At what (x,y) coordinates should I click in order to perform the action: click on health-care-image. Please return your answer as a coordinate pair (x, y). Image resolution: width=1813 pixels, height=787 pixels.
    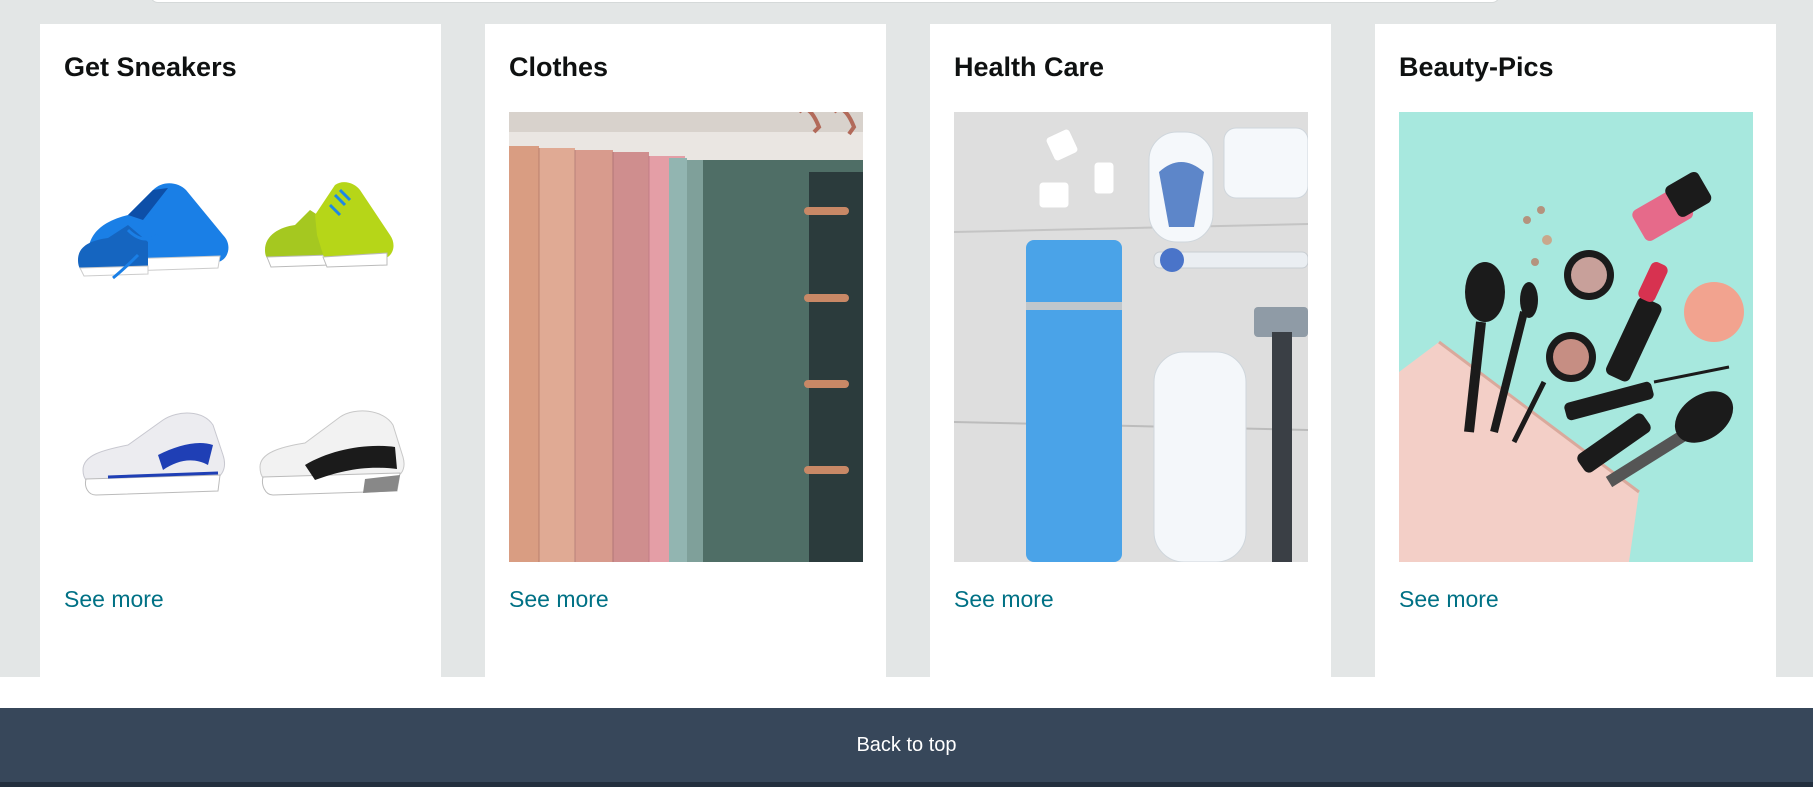
    Looking at the image, I should click on (1131, 337).